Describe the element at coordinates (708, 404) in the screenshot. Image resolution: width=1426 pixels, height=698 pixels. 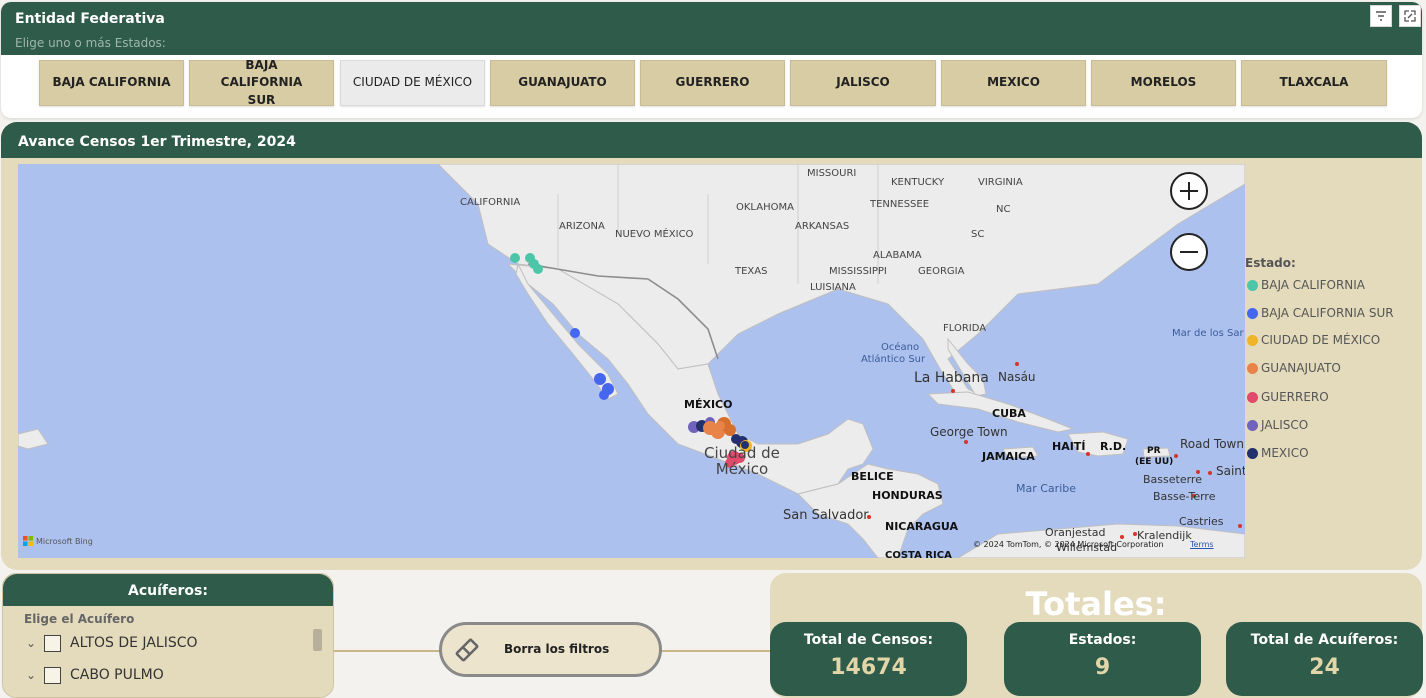
I see `map-label-mexico-country: MÉXICO` at that location.